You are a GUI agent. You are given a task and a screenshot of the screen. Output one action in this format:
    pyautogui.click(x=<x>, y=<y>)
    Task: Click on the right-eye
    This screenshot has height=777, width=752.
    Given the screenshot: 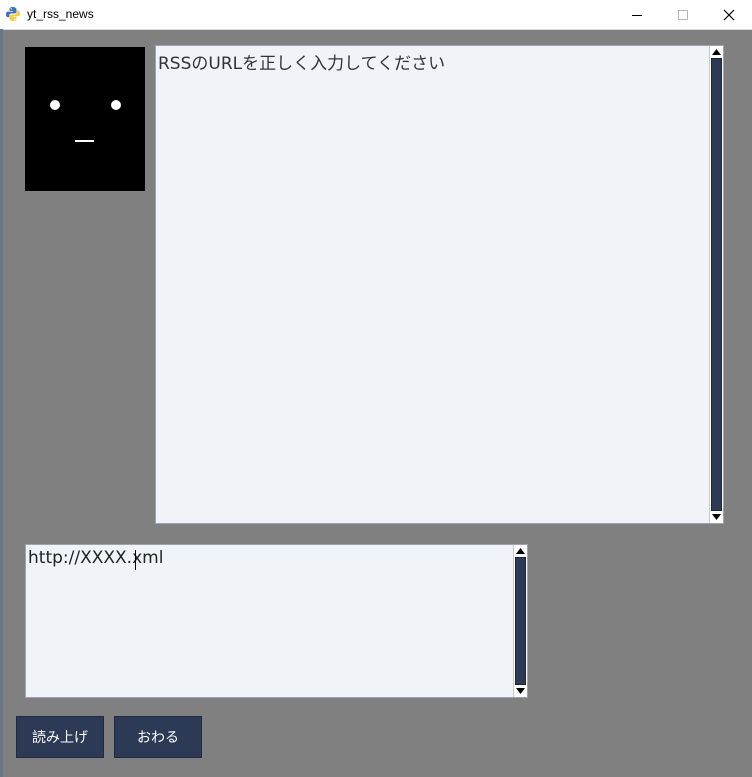 What is the action you would take?
    pyautogui.click(x=116, y=105)
    